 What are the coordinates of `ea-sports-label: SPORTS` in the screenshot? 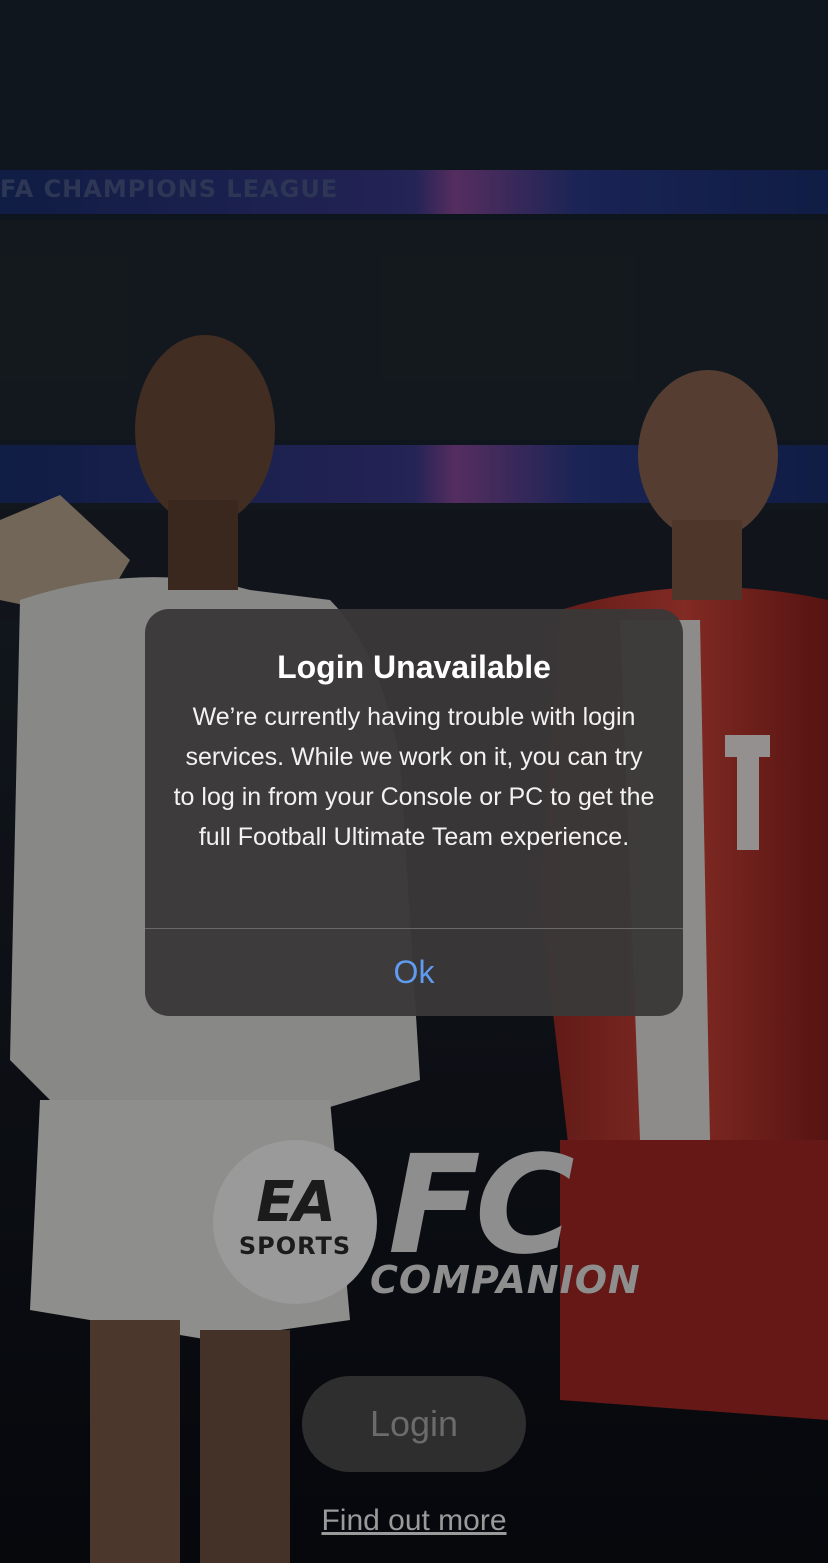 It's located at (295, 1246).